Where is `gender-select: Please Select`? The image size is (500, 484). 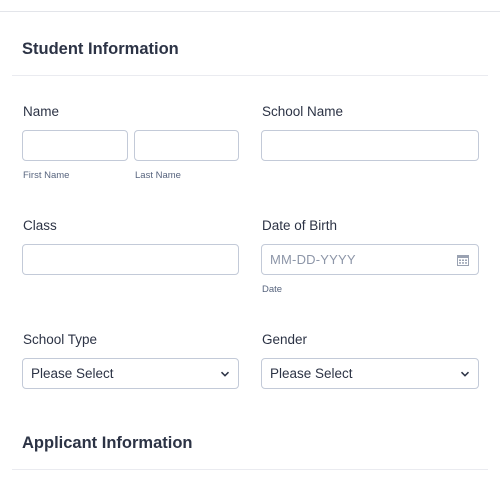
gender-select: Please Select is located at coordinates (370, 373).